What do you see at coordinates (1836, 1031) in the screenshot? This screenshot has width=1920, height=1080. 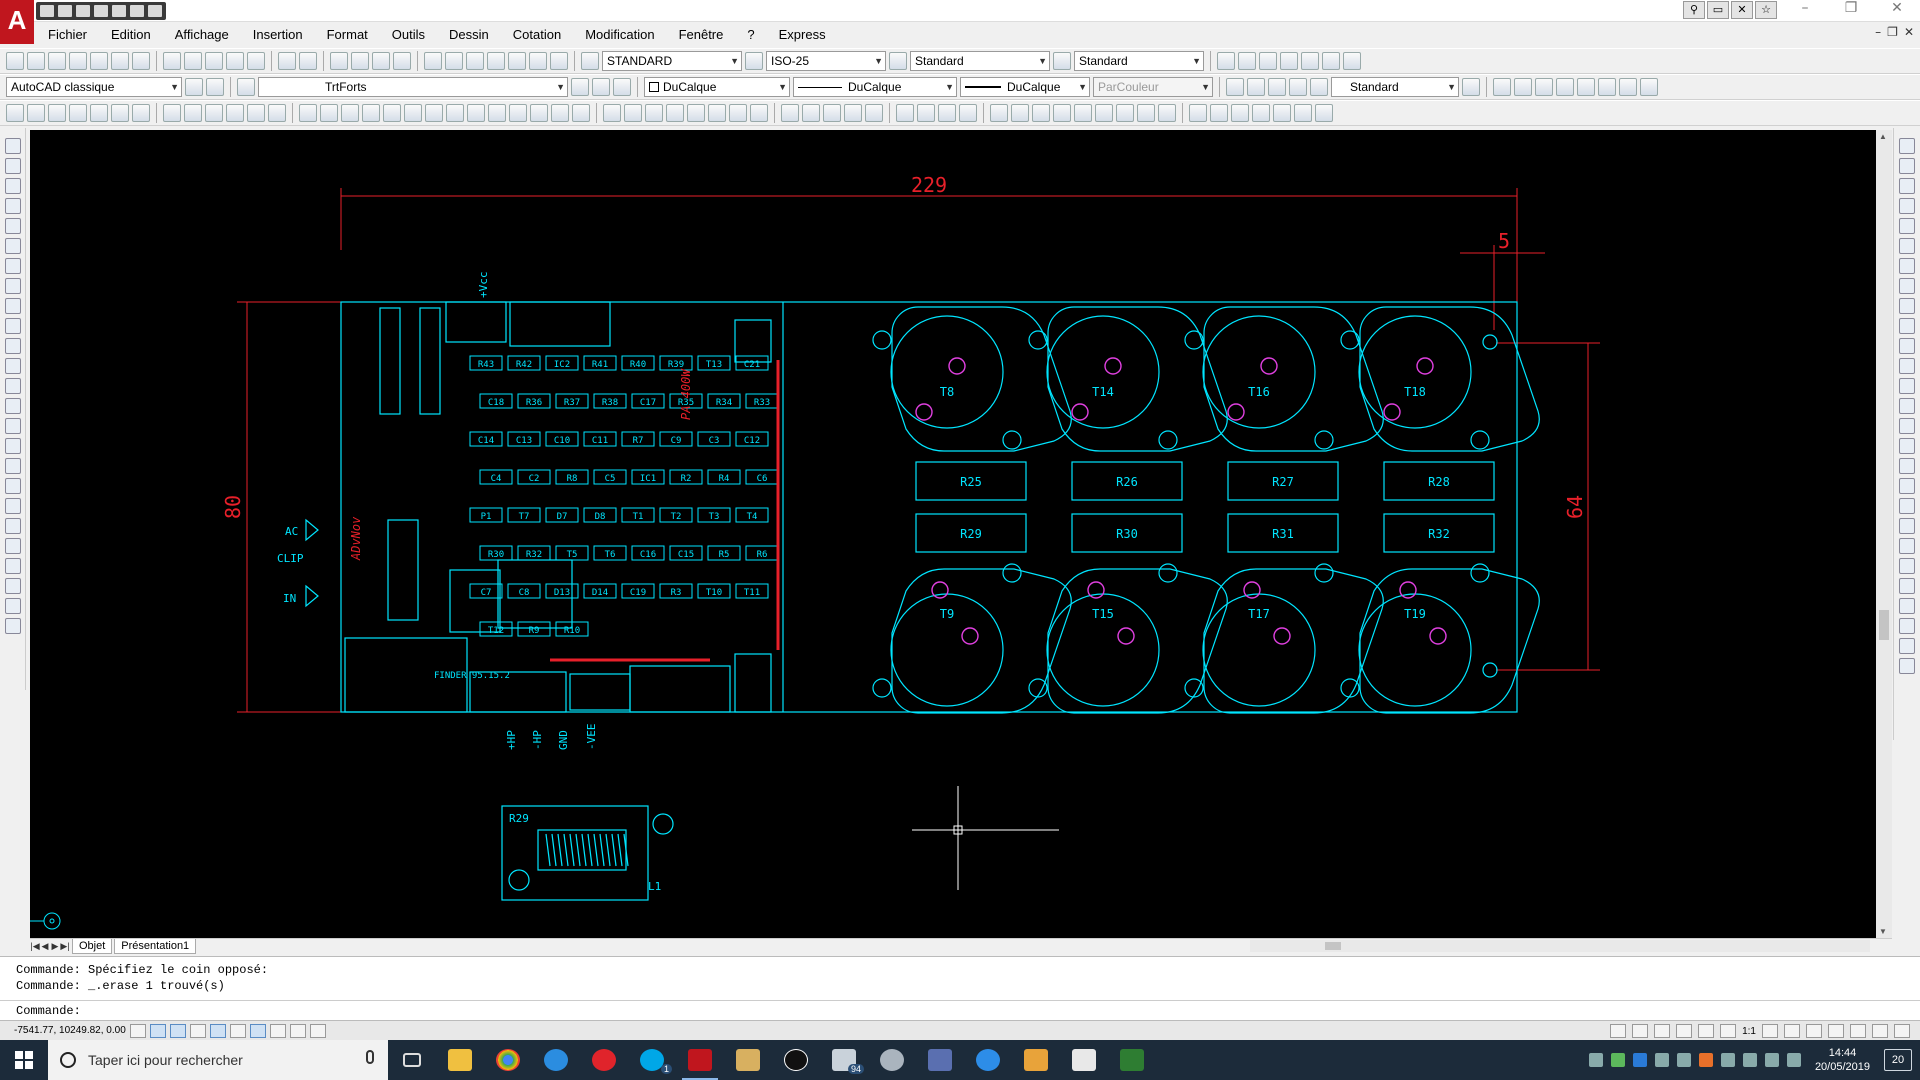 I see `lock-icon` at bounding box center [1836, 1031].